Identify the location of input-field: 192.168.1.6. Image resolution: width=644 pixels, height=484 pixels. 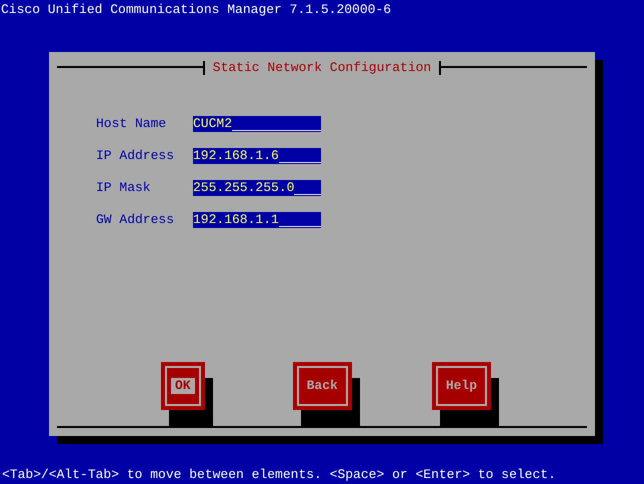
(257, 156).